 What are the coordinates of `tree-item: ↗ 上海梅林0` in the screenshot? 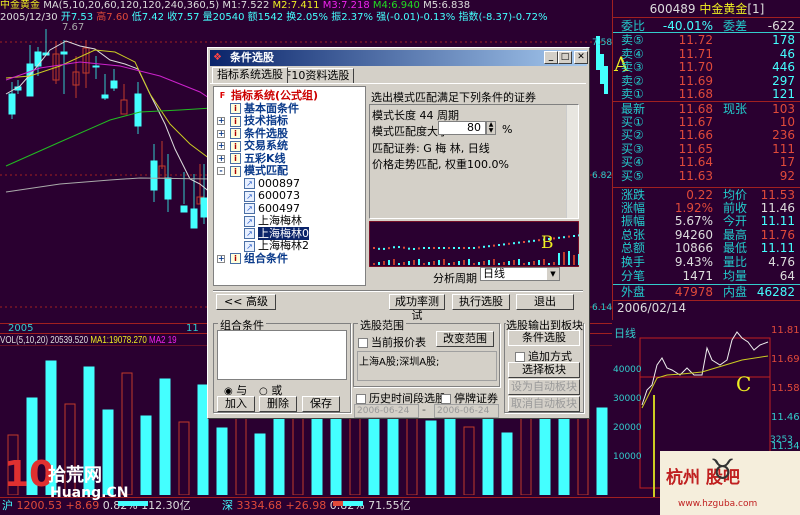 It's located at (276, 233).